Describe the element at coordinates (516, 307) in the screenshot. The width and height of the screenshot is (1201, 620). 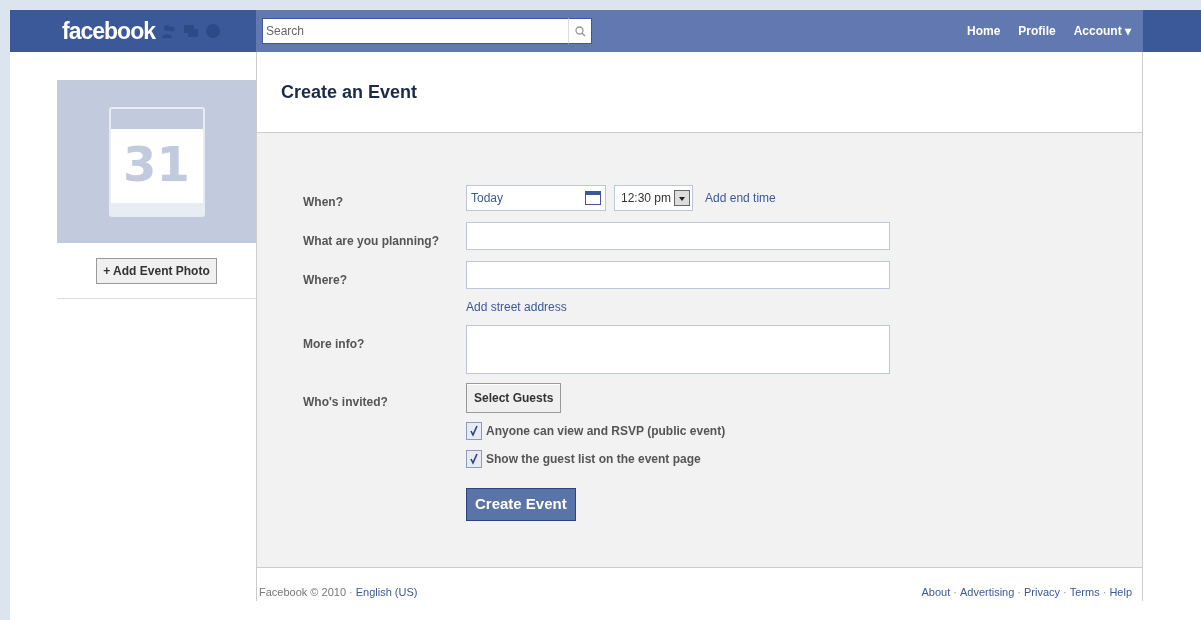
I see `add-street-address-link: Add street address` at that location.